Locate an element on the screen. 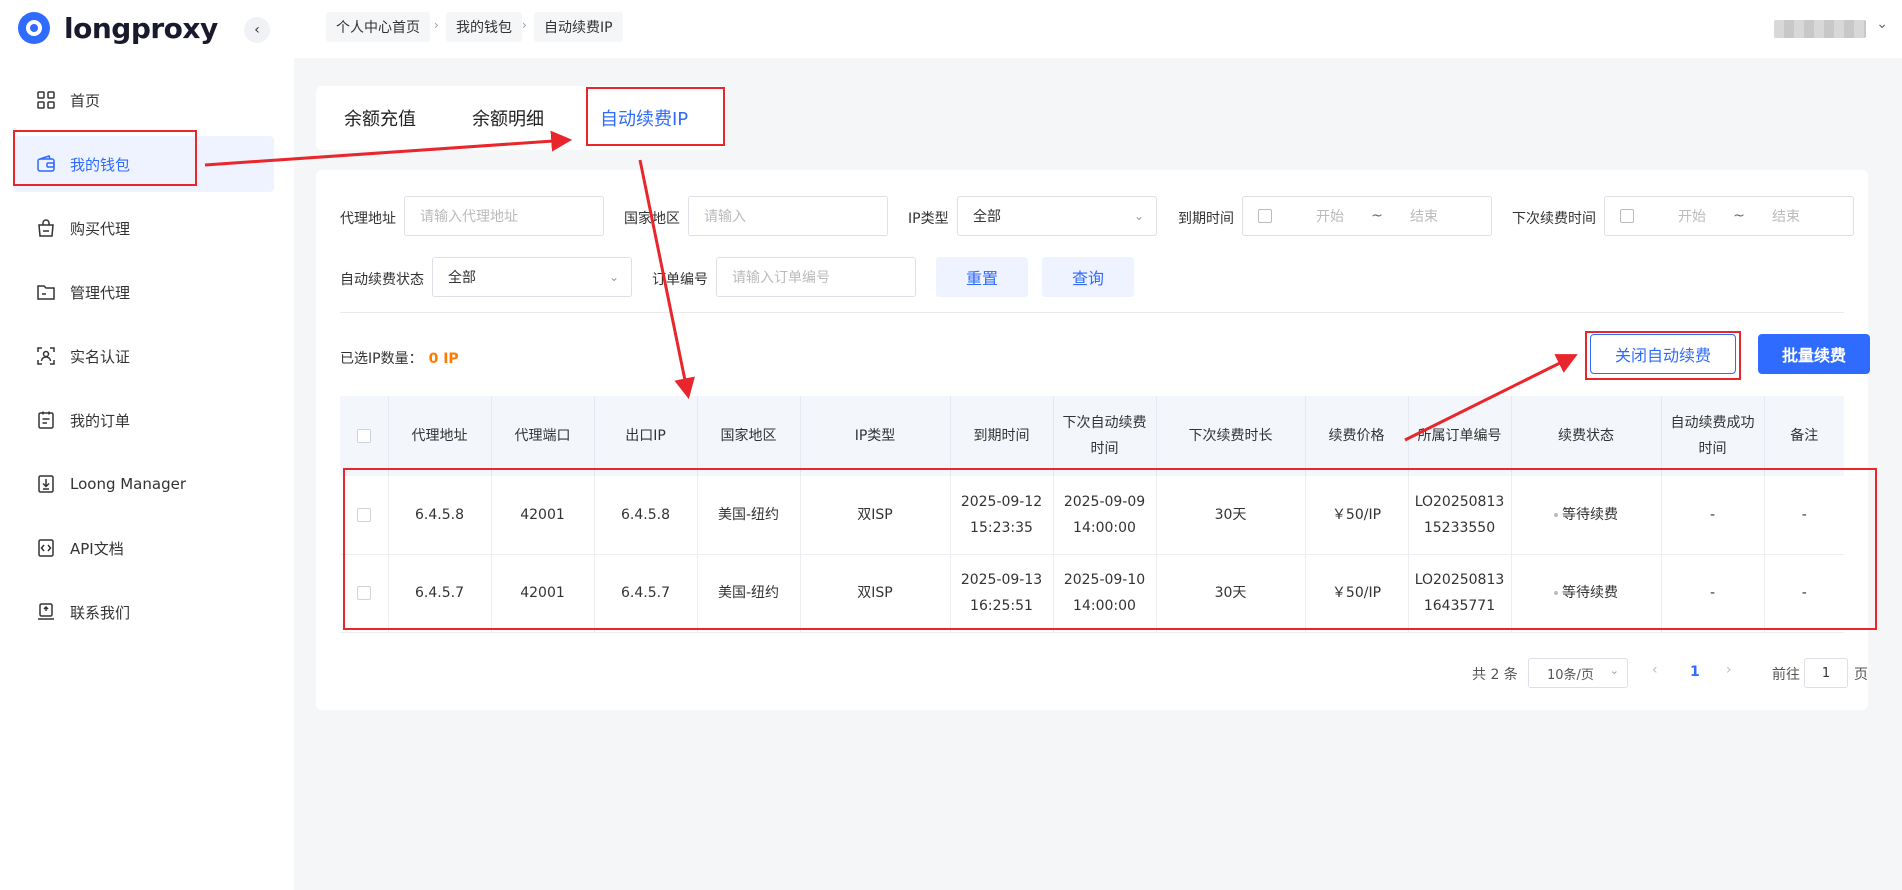  batch-renew-button: 批量续费 is located at coordinates (1814, 354).